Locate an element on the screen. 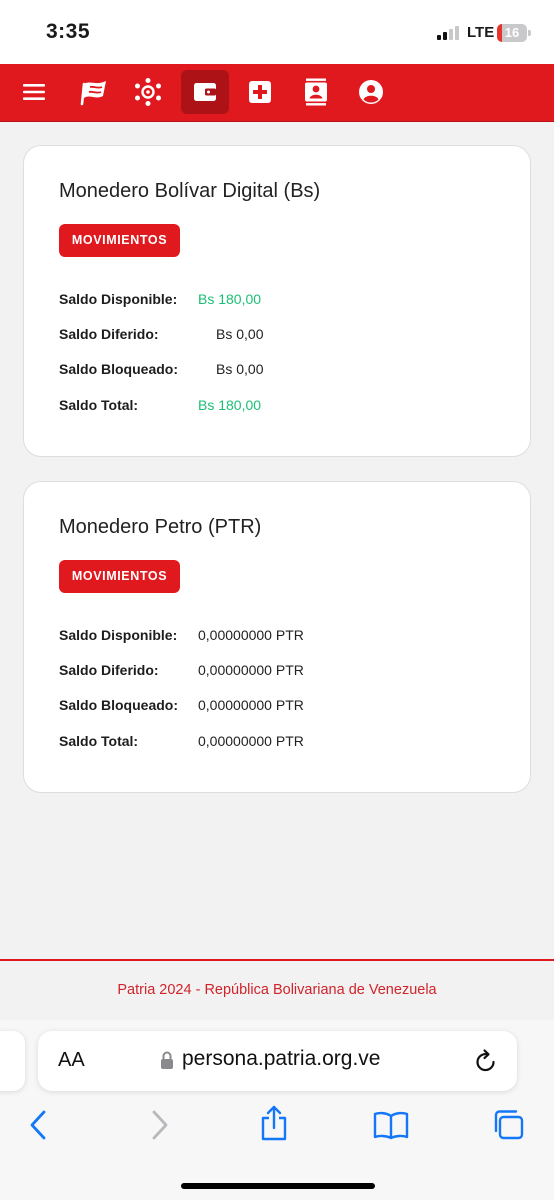 The image size is (554, 1200). reload-icon is located at coordinates (486, 1061).